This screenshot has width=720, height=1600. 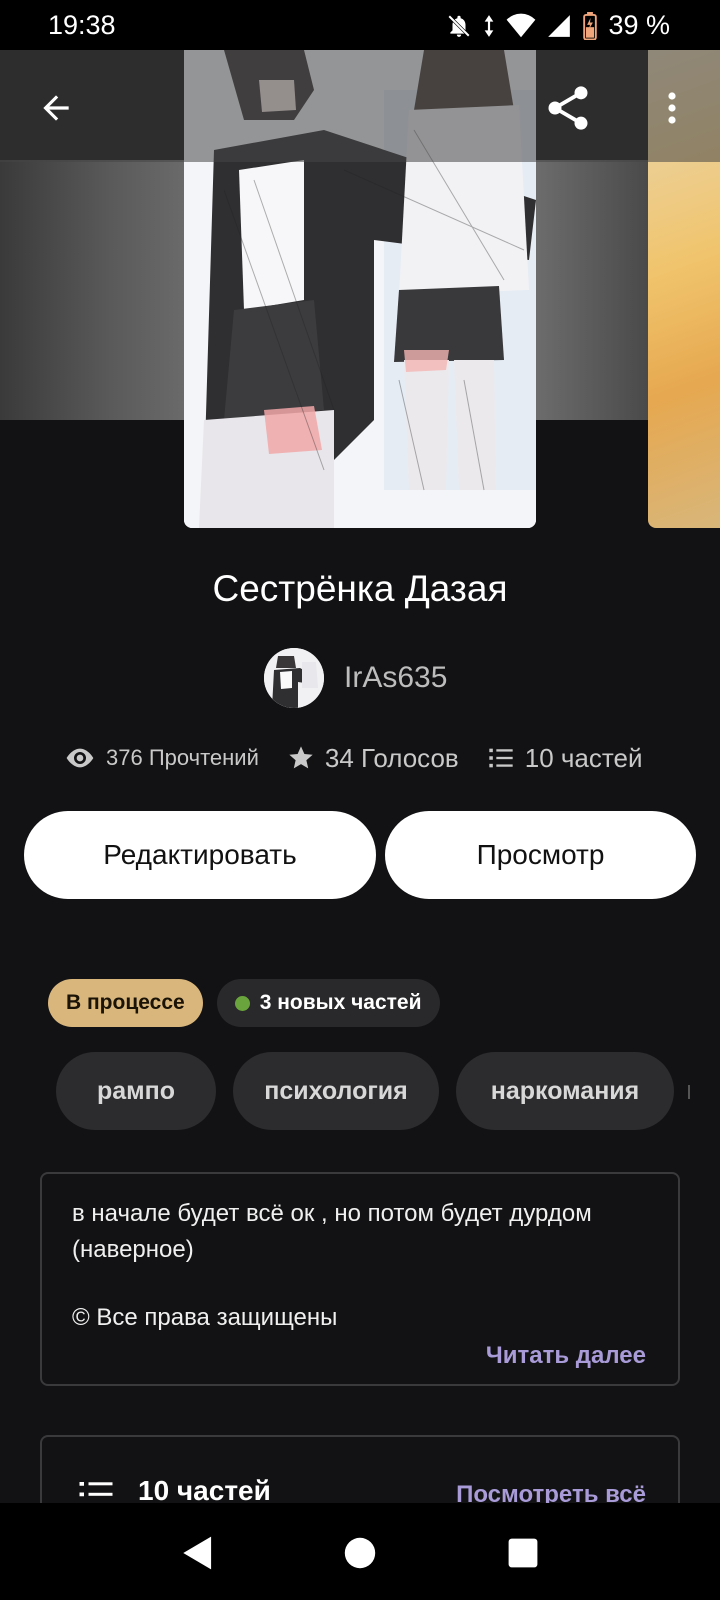 I want to click on votes-count: 34 Голосов, so click(x=391, y=757).